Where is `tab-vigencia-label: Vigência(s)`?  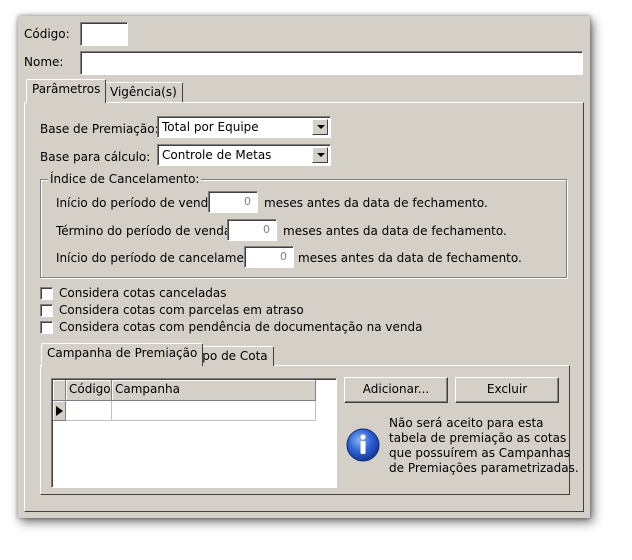
tab-vigencia-label: Vigência(s) is located at coordinates (143, 92).